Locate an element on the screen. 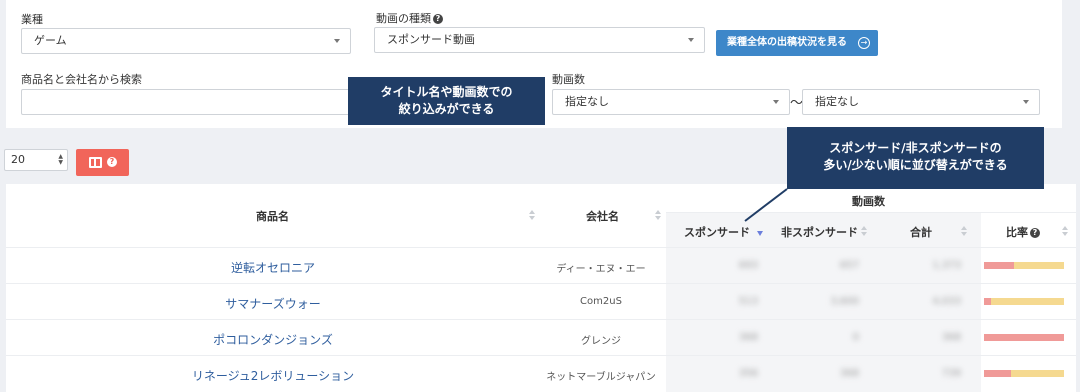  sort-desc-icon is located at coordinates (760, 233).